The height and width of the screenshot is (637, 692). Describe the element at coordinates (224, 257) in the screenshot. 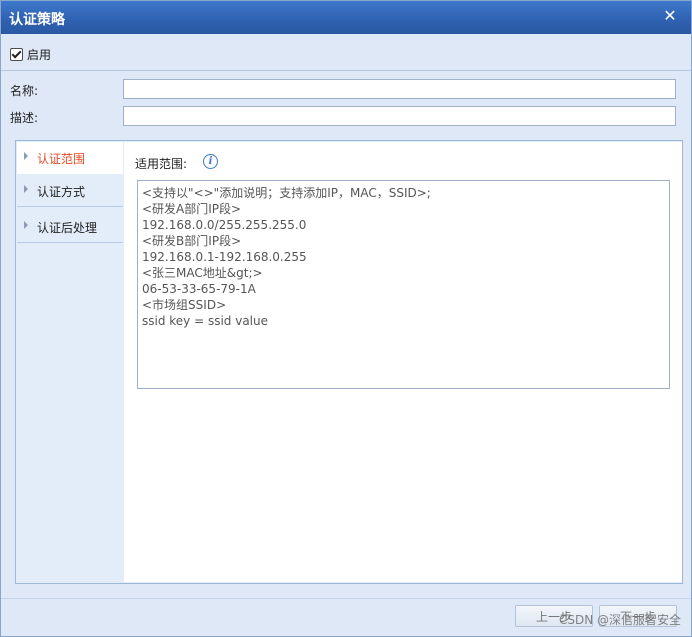

I see `scope-line: 192.168.0.1-192.168.0.255` at that location.